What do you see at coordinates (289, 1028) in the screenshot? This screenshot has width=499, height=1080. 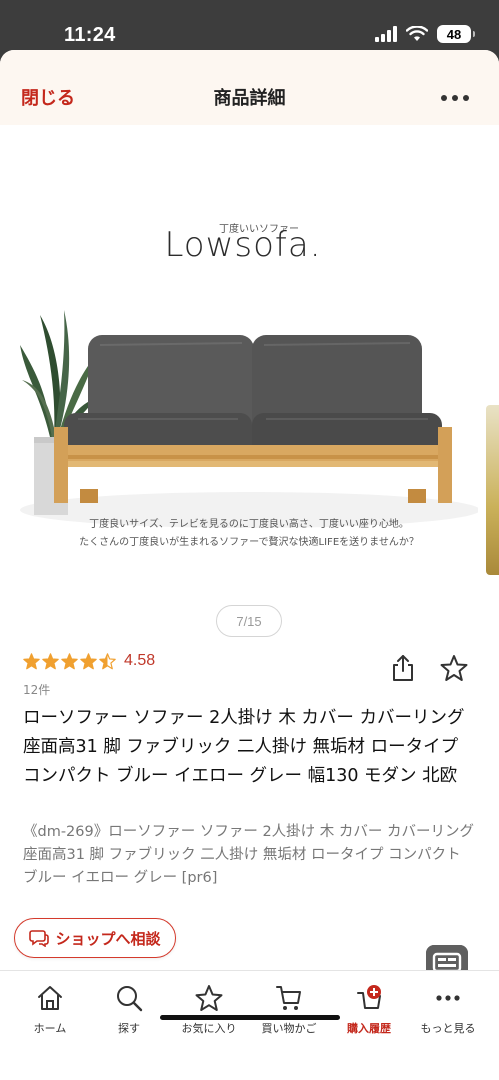 I see `nav-label: 買い物かご` at bounding box center [289, 1028].